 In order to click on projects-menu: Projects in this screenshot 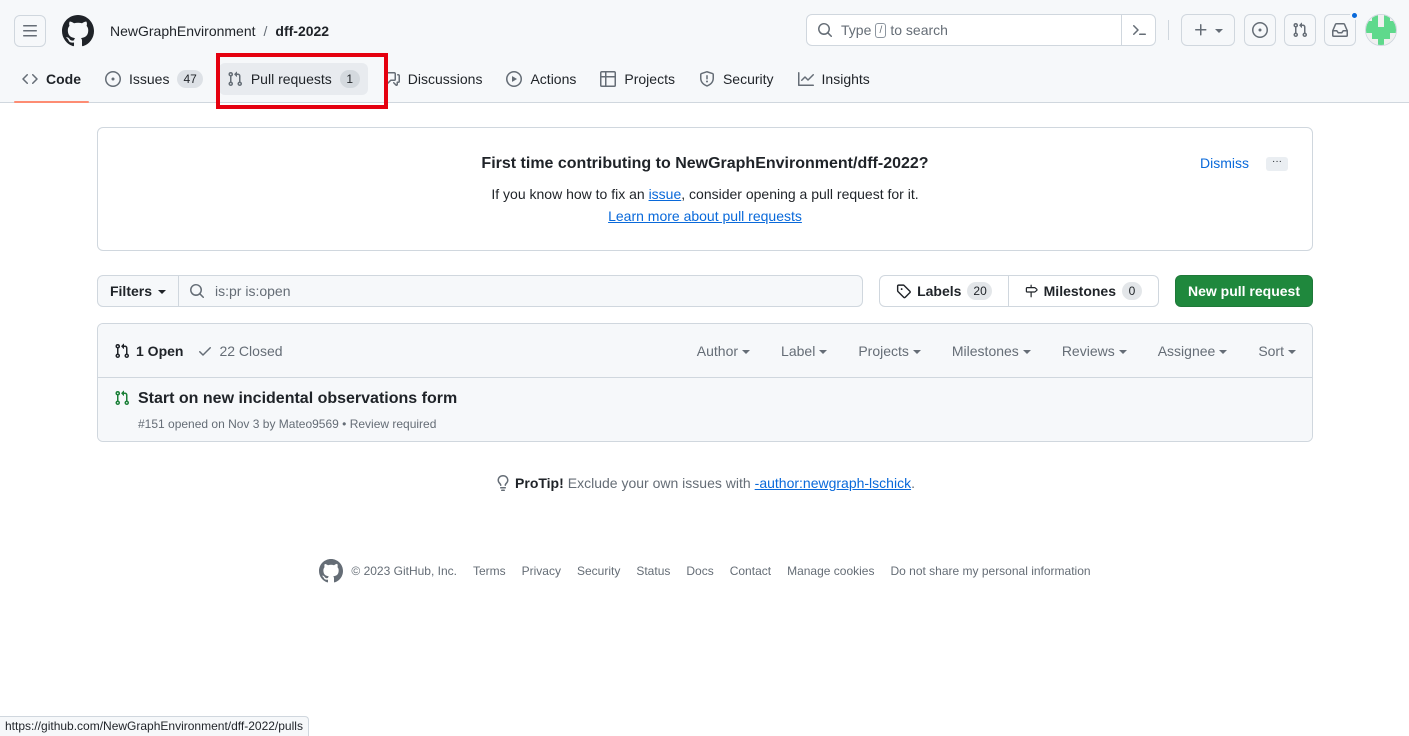, I will do `click(889, 351)`.